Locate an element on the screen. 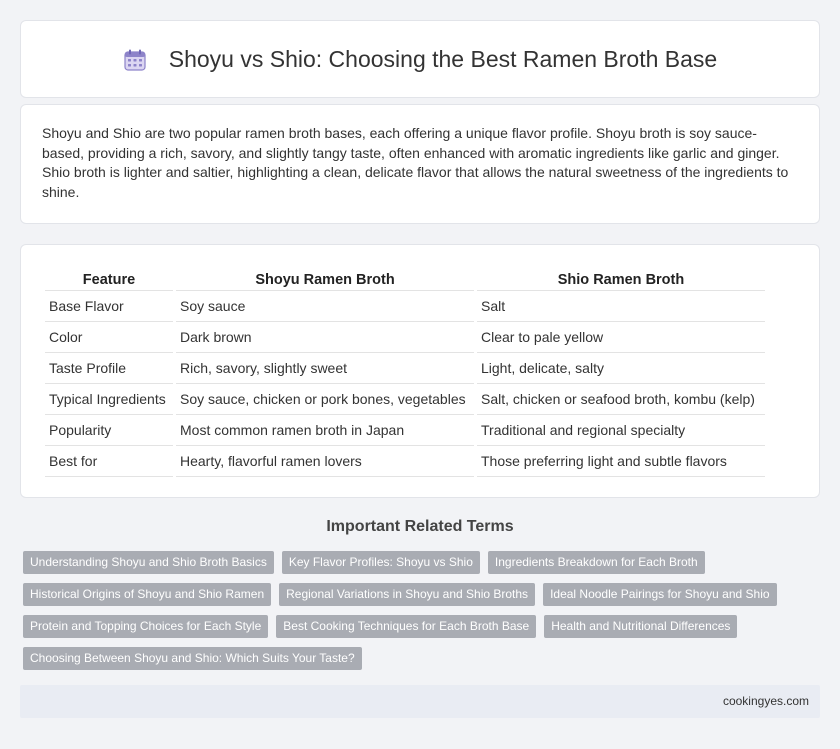 This screenshot has width=840, height=749. table-cell: Color is located at coordinates (109, 337).